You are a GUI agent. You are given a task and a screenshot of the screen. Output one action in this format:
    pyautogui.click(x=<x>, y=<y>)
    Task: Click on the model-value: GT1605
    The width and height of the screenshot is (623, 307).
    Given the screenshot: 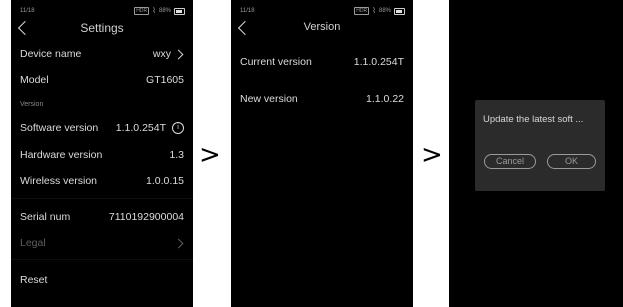 What is the action you would take?
    pyautogui.click(x=165, y=80)
    